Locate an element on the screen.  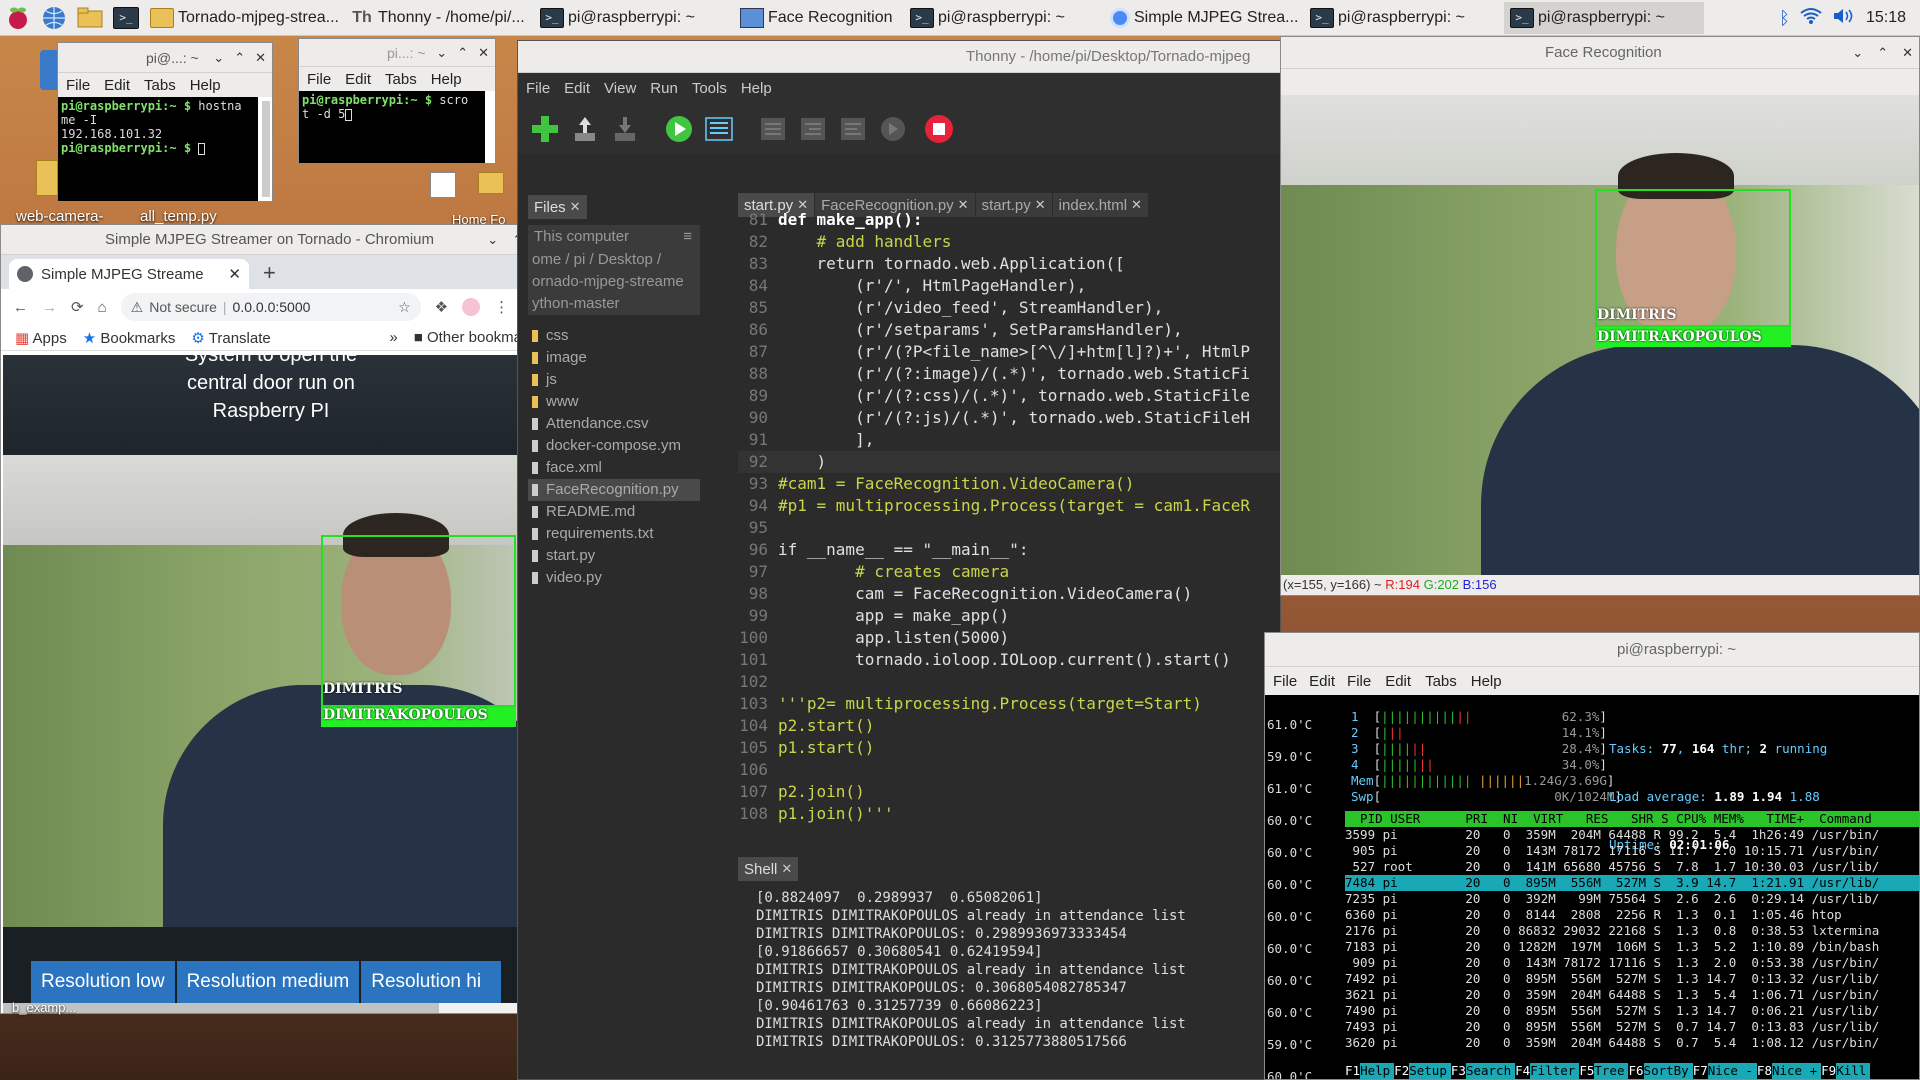
function-key-f7: F7 Nice - is located at coordinates (1724, 1071).